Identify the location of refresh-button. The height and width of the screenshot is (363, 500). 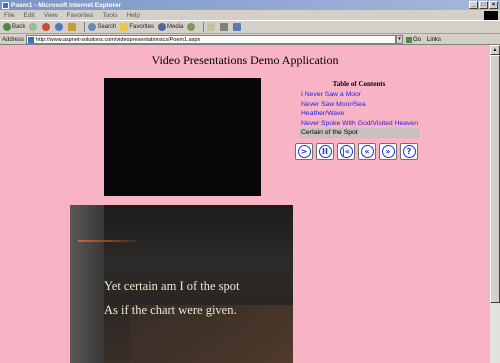
(59, 27).